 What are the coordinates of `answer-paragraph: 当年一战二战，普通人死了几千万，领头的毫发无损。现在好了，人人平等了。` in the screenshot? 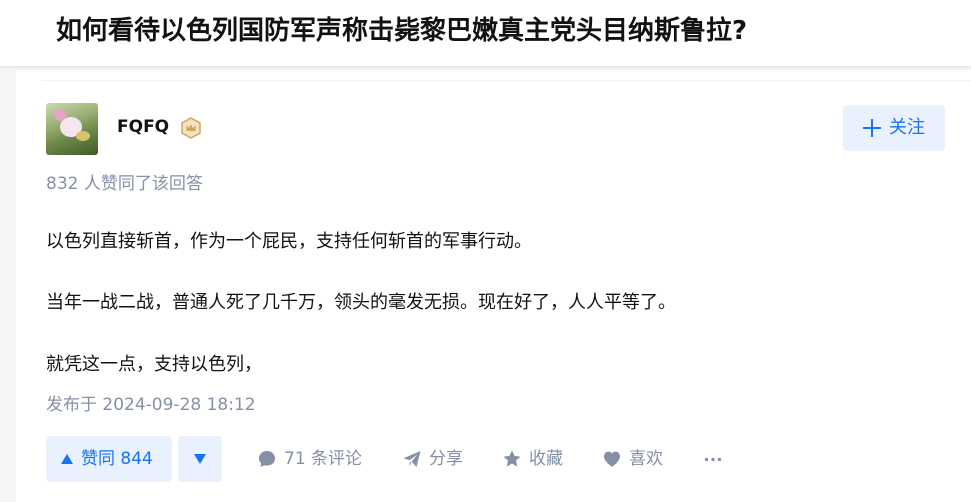 It's located at (361, 302).